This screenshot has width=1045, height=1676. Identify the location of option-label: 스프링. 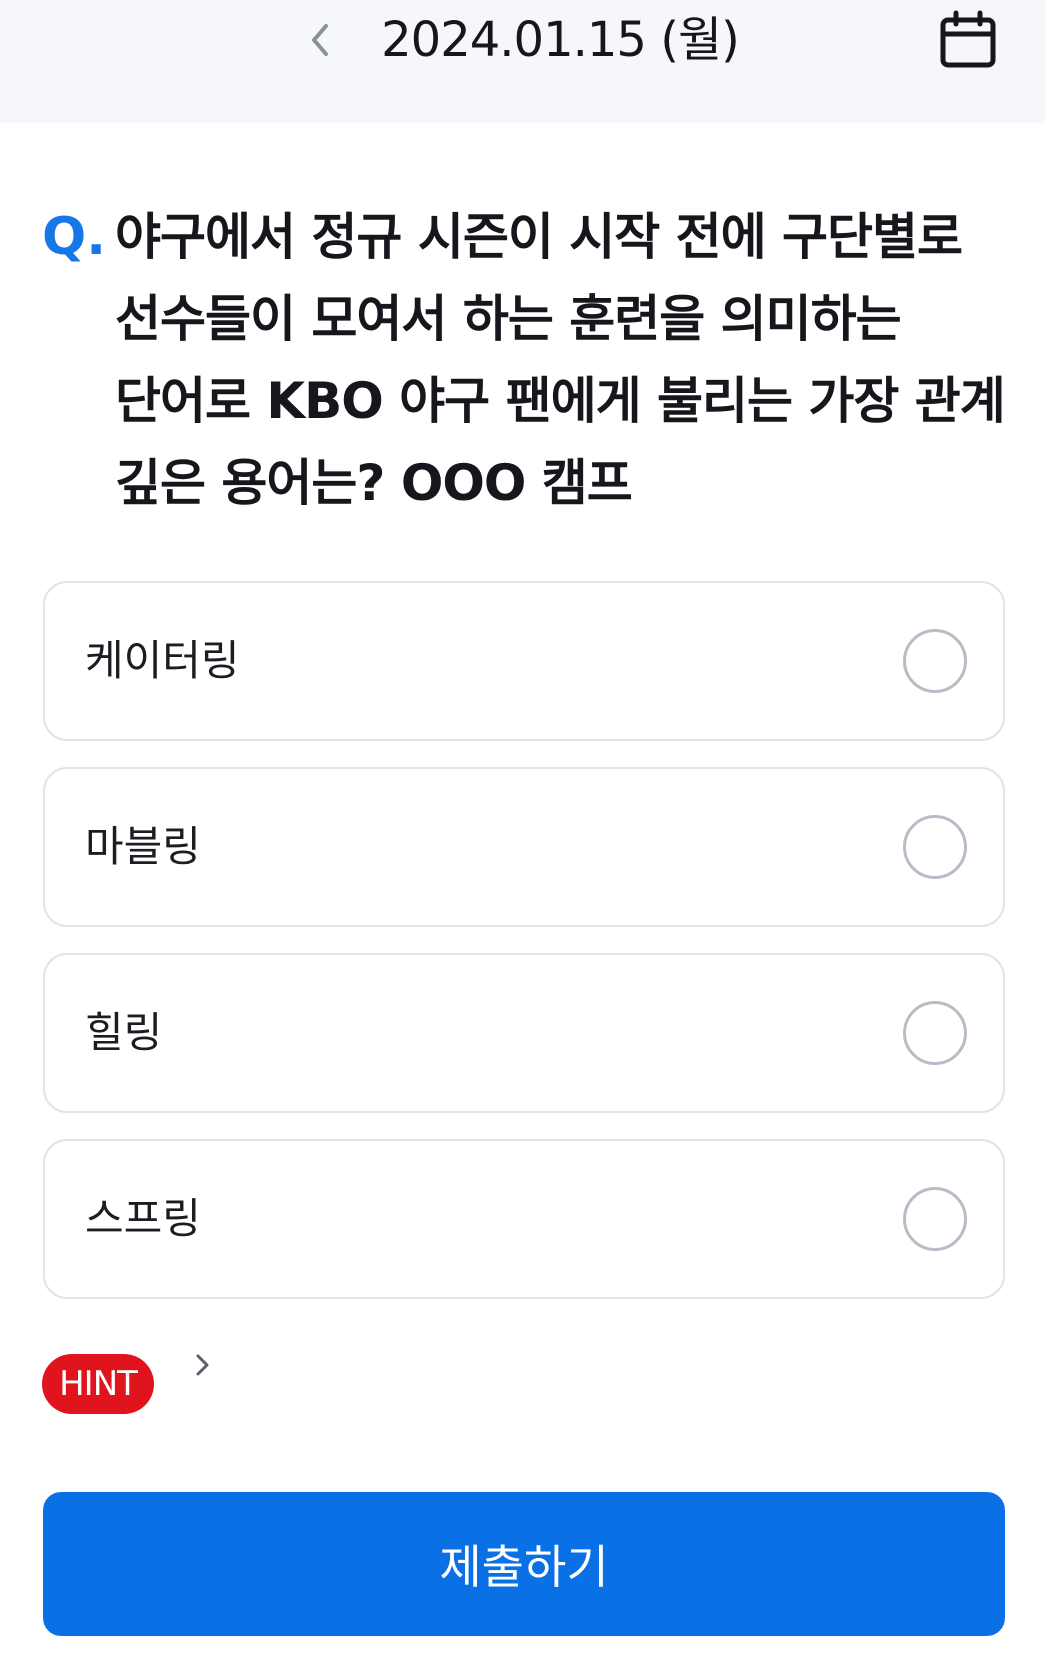
(143, 1218).